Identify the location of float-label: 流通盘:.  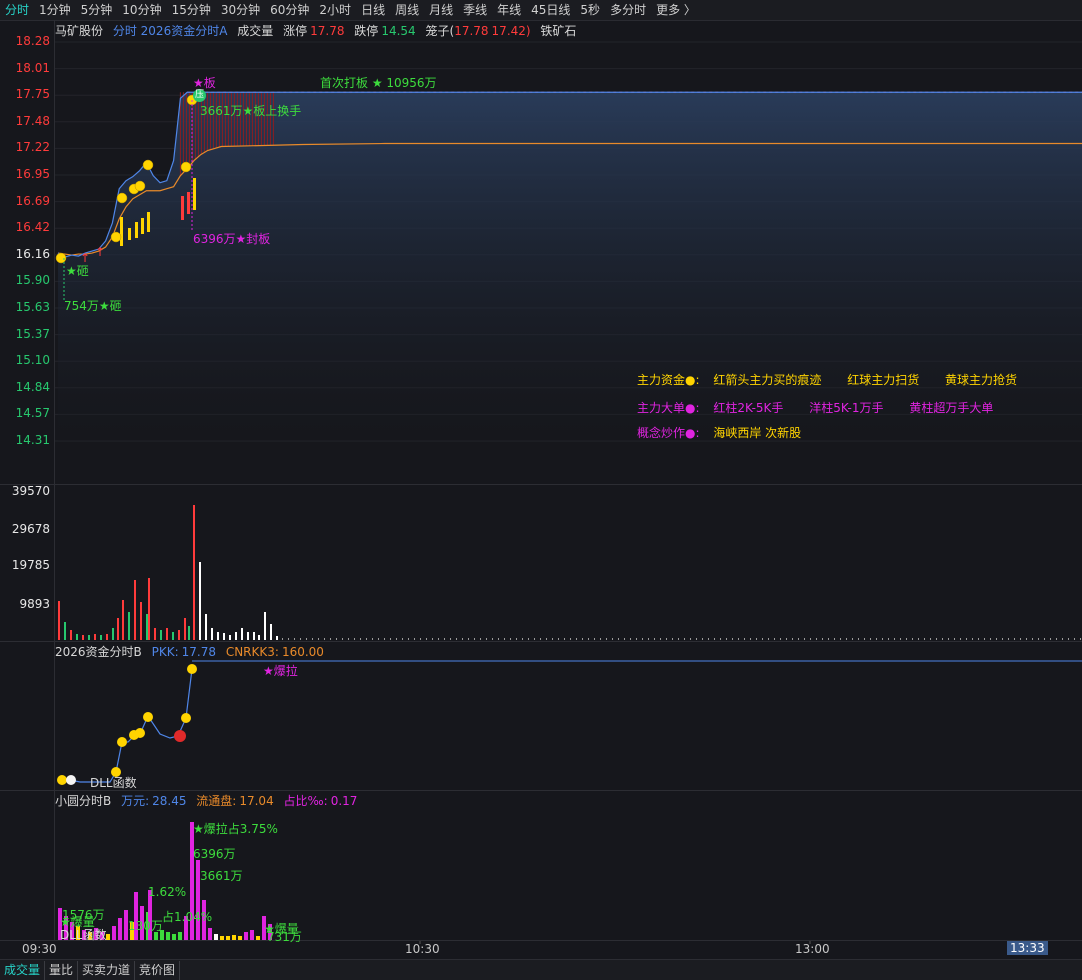
(216, 801).